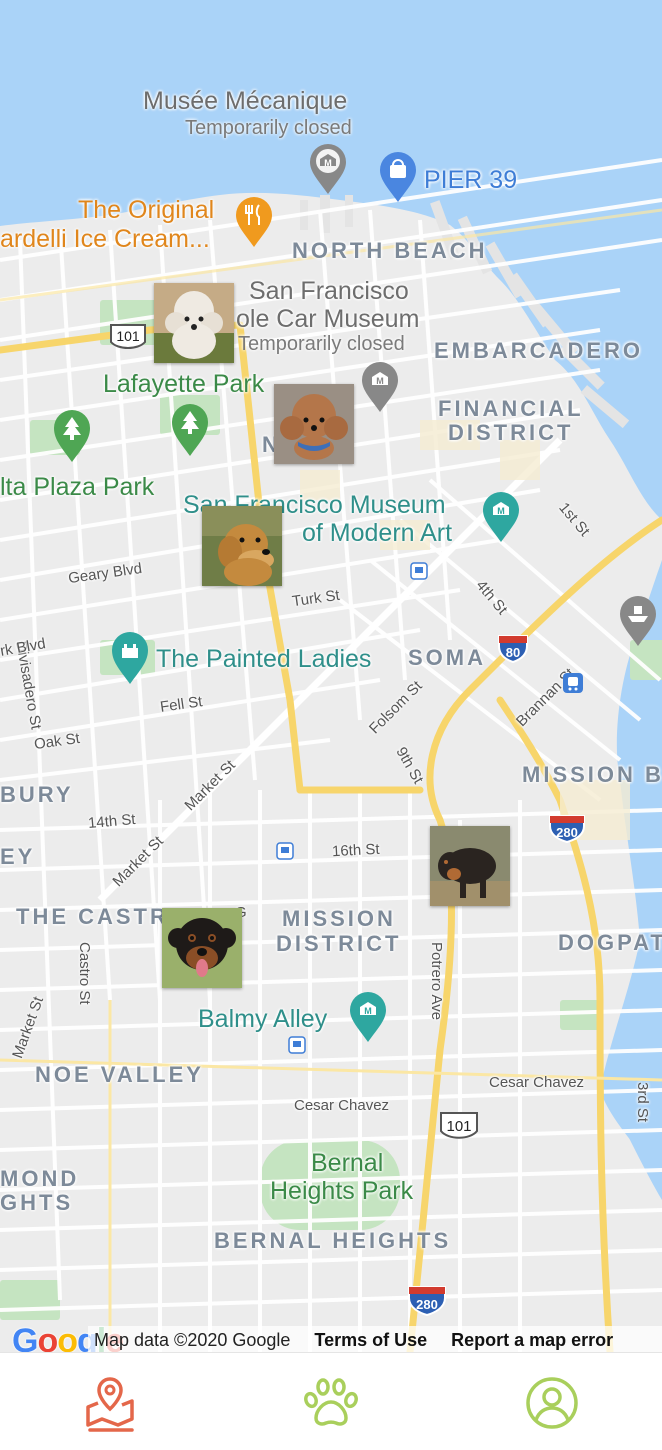 The width and height of the screenshot is (662, 1450). Describe the element at coordinates (92, 916) in the screenshot. I see `label-the-castro: THE CASTR` at that location.